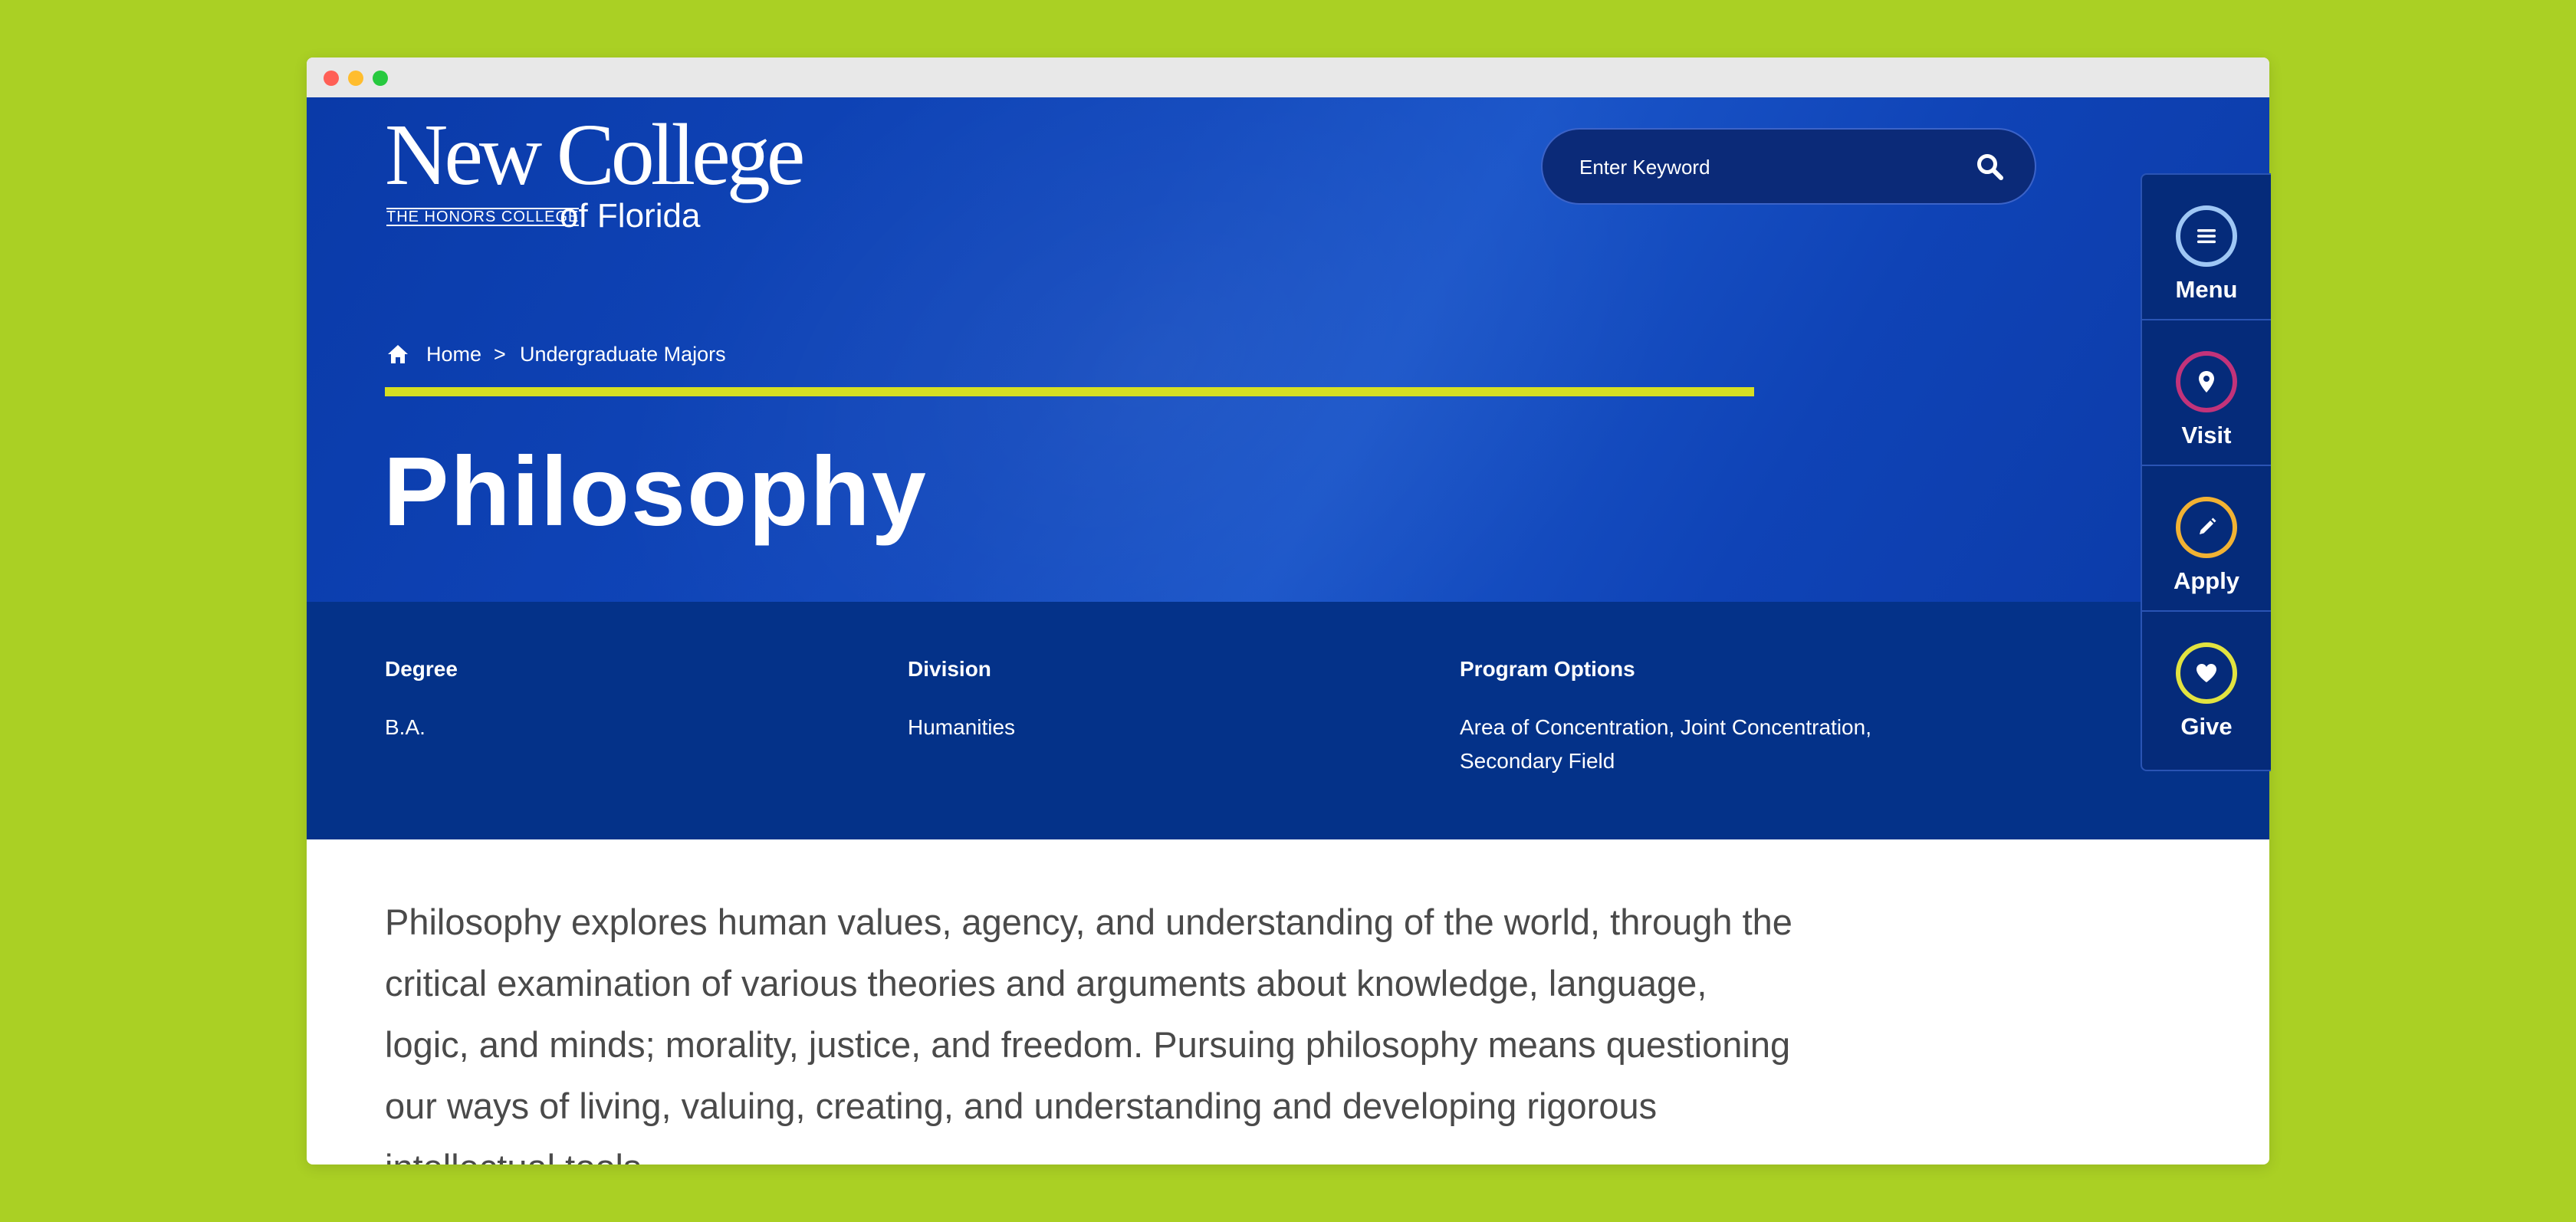 The height and width of the screenshot is (1222, 2576). Describe the element at coordinates (2206, 528) in the screenshot. I see `pencil-icon` at that location.